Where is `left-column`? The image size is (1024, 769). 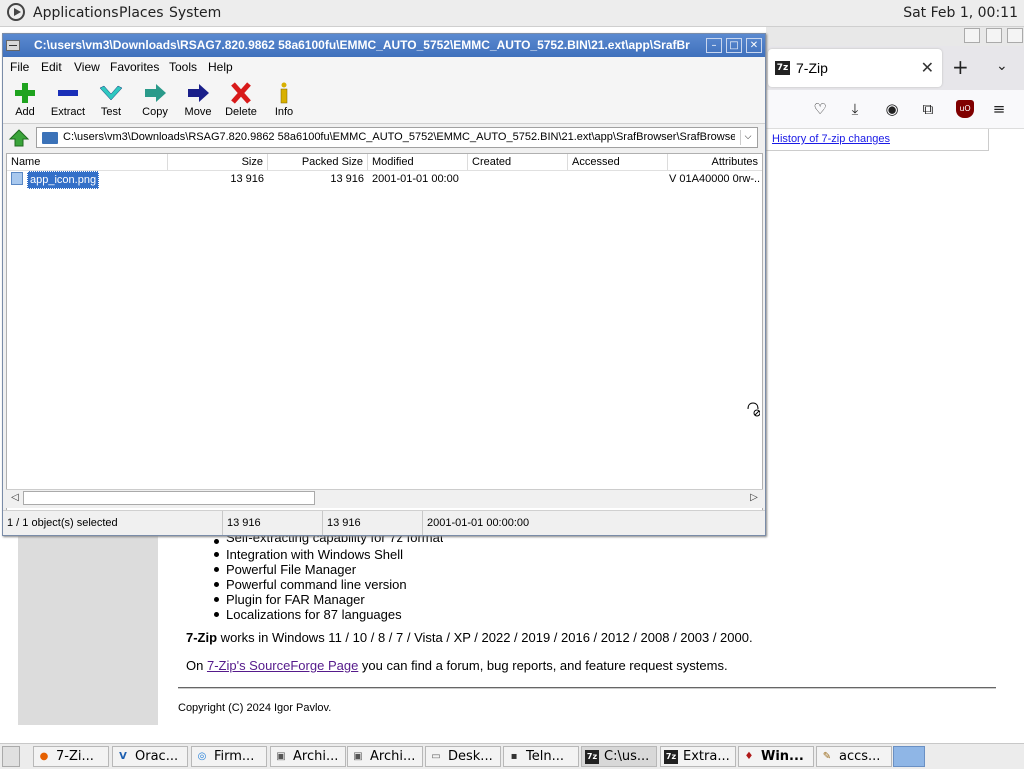 left-column is located at coordinates (88, 630).